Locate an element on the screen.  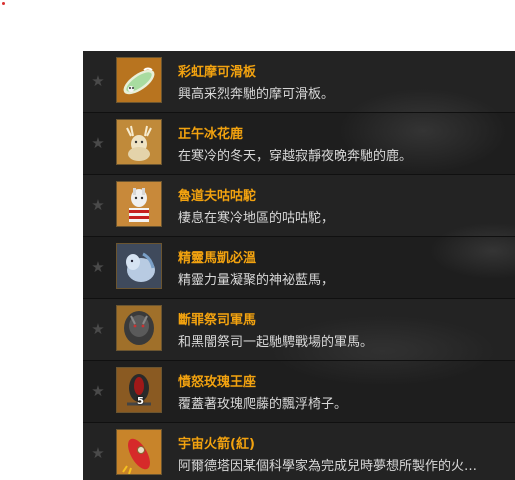
rudolph-camel-icon is located at coordinates (139, 204).